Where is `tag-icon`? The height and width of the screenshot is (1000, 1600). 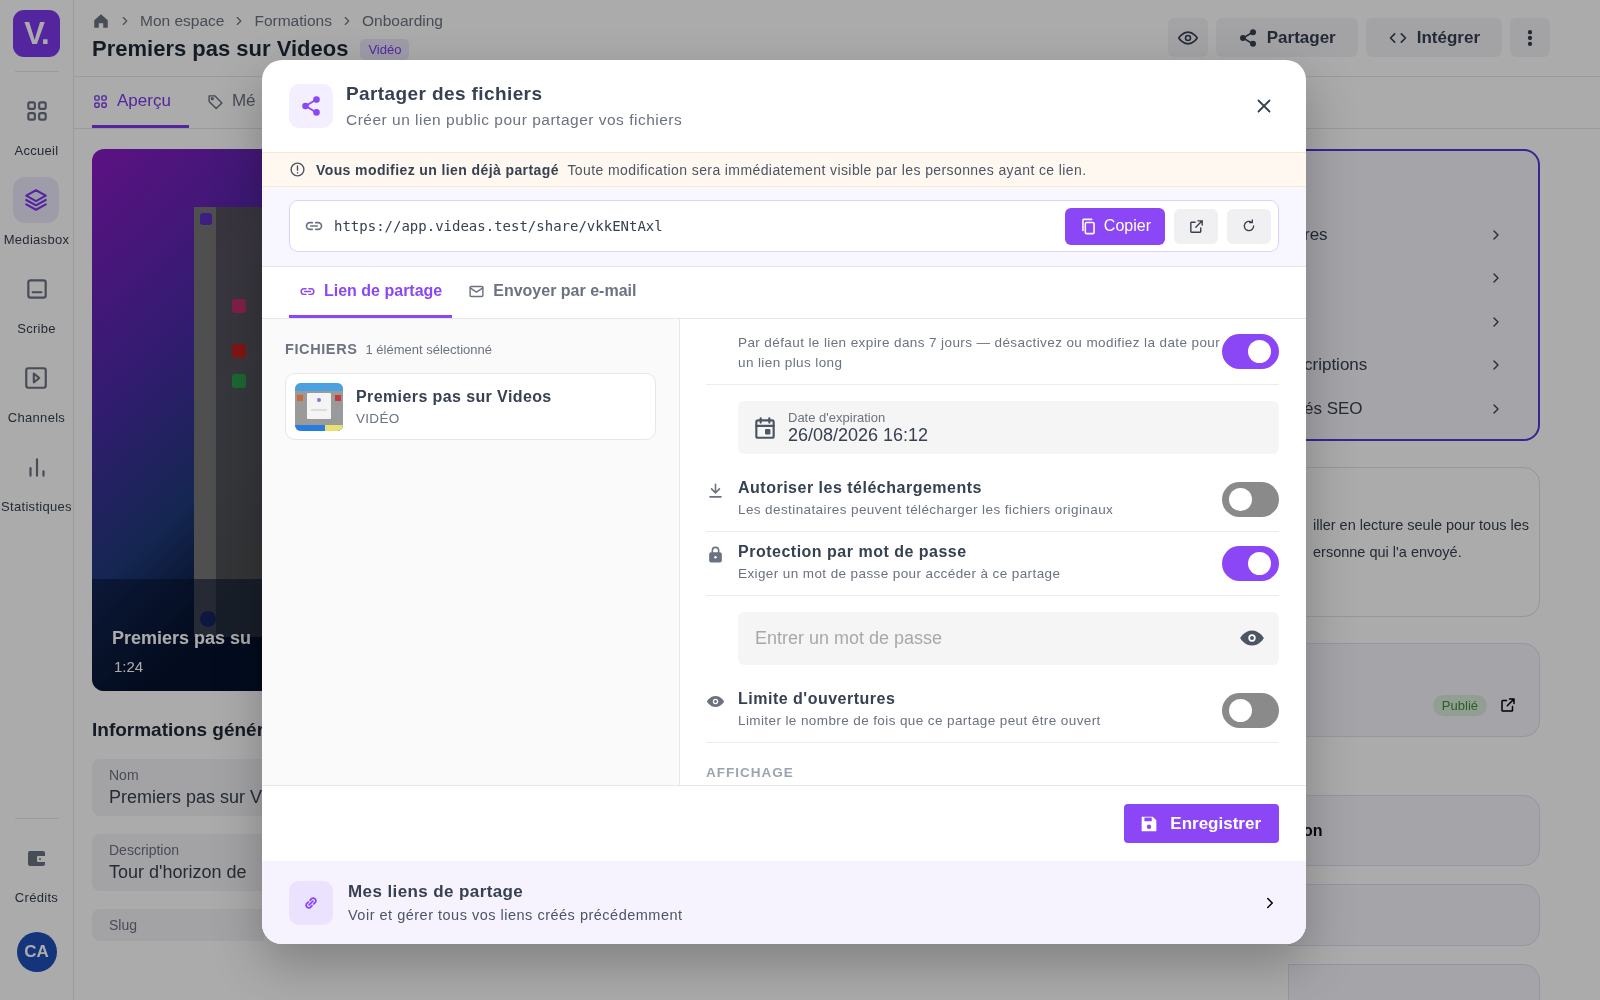
tag-icon is located at coordinates (215, 101).